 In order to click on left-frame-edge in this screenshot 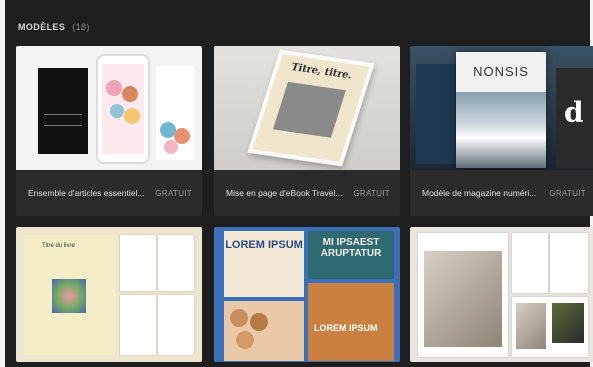, I will do `click(2, 183)`.